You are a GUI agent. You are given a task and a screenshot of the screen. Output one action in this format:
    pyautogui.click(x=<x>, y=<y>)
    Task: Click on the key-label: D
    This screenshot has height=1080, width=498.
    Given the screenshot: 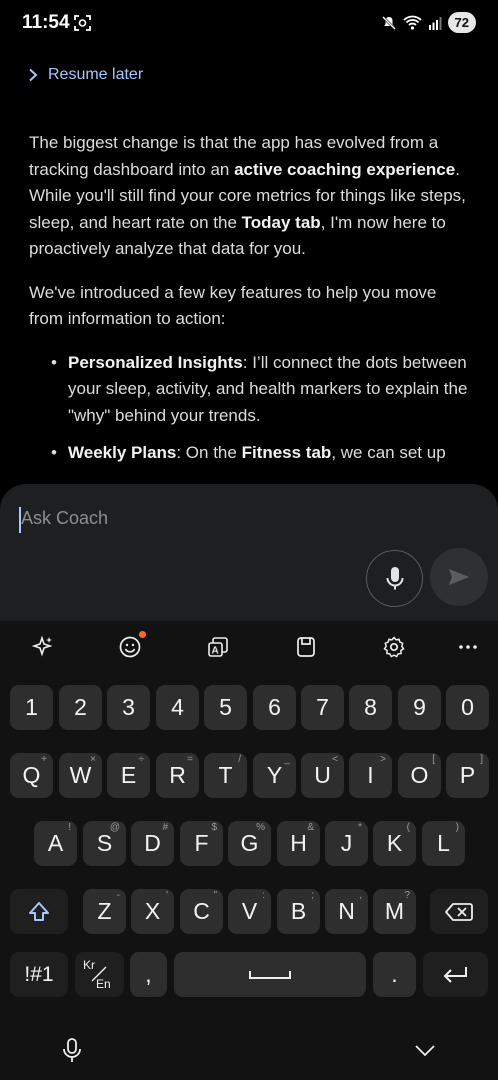 What is the action you would take?
    pyautogui.click(x=152, y=843)
    